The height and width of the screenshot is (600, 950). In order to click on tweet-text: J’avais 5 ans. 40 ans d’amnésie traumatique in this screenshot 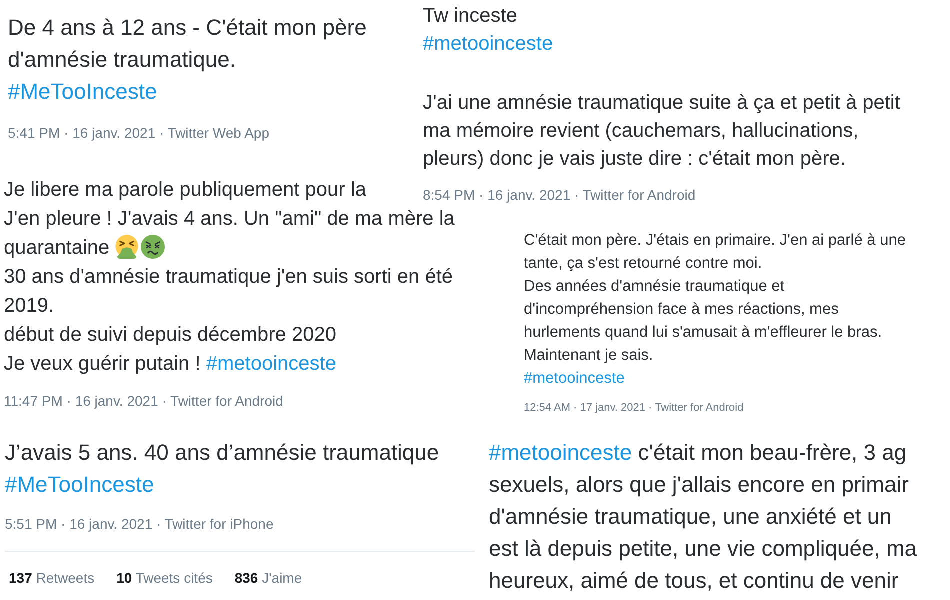, I will do `click(222, 452)`.